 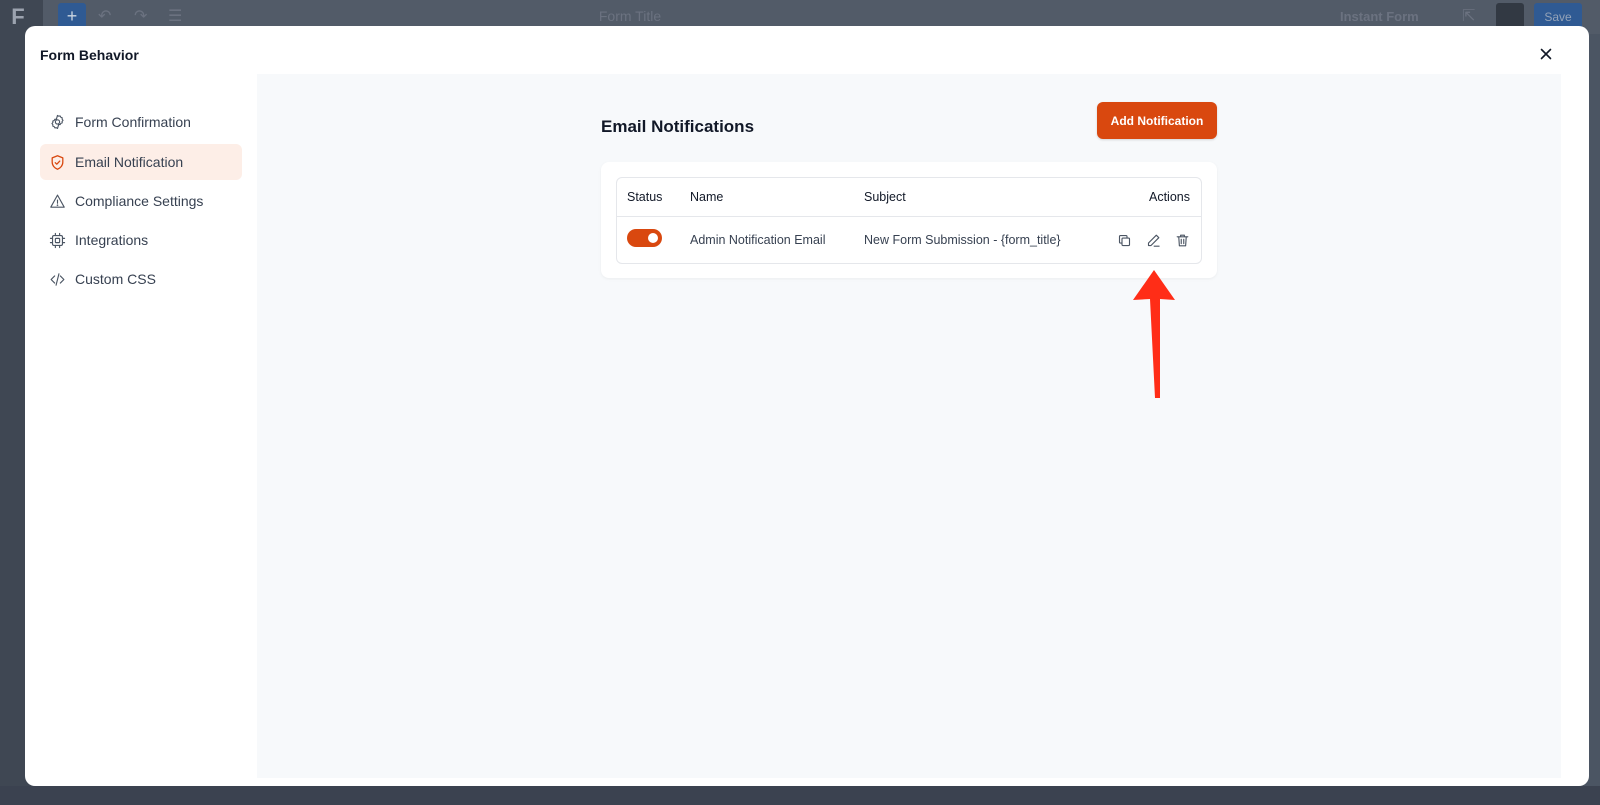 I want to click on close-button, so click(x=1546, y=54).